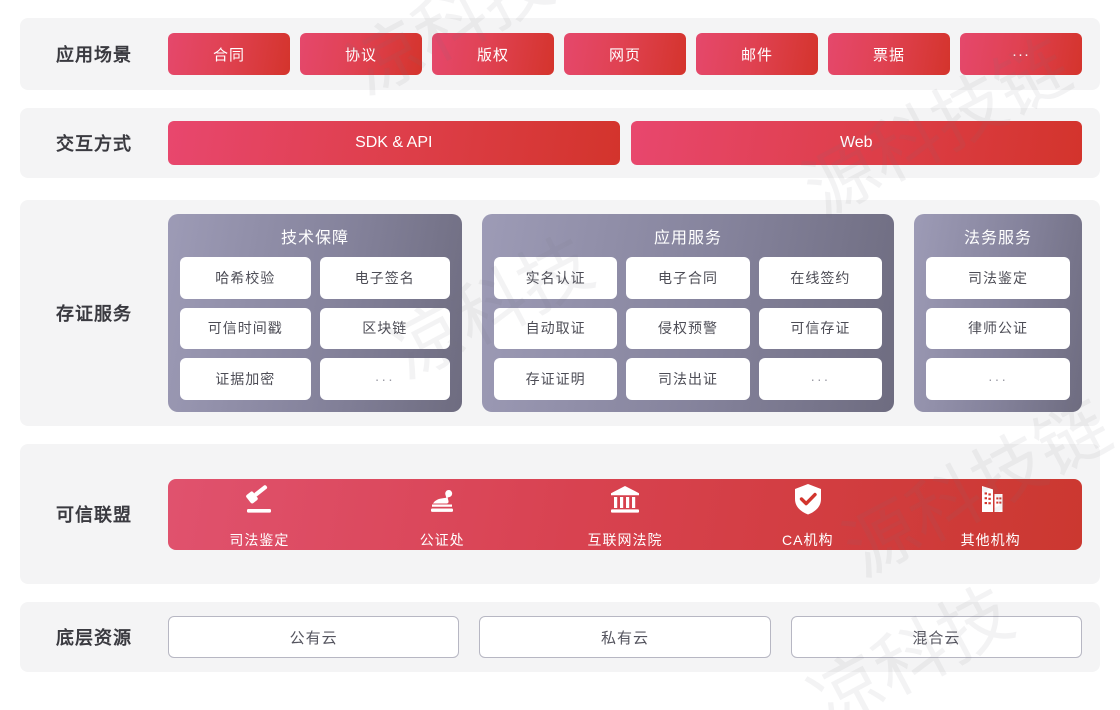 Image resolution: width=1120 pixels, height=710 pixels. I want to click on scenario-pill-bill: 票据, so click(889, 54).